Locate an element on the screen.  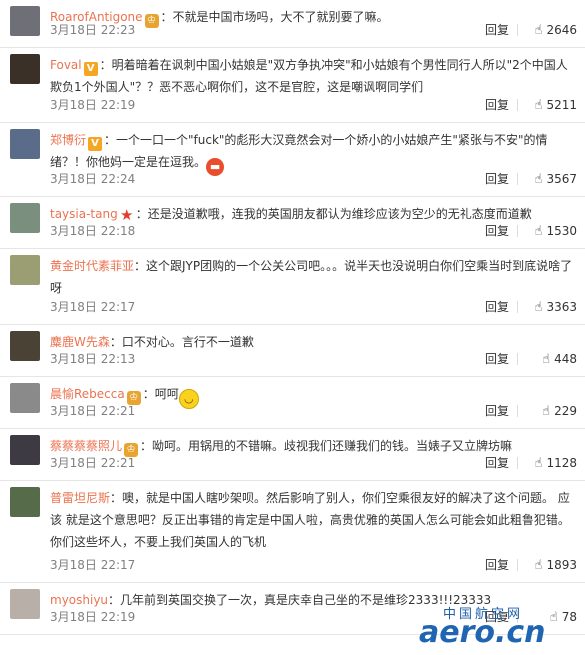
like-count: 3363 is located at coordinates (561, 307).